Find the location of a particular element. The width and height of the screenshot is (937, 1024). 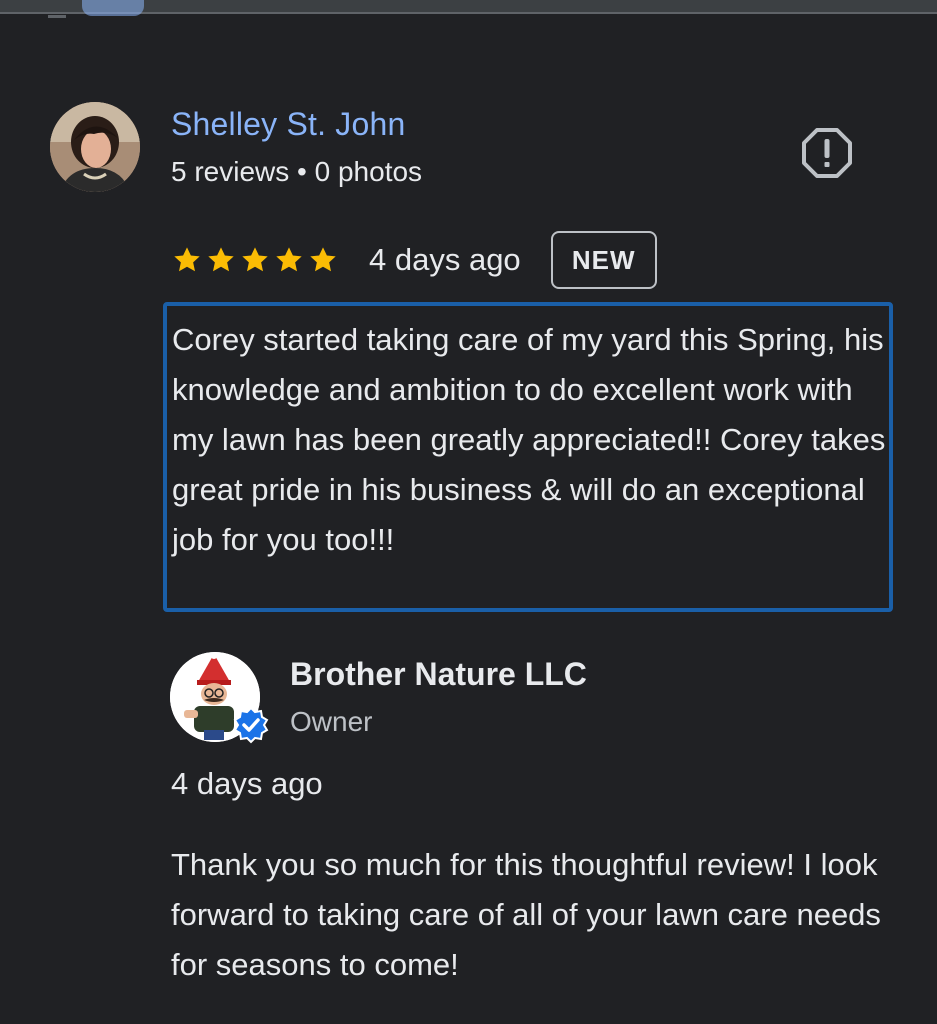

reply-date: 4 days ago is located at coordinates (247, 783).